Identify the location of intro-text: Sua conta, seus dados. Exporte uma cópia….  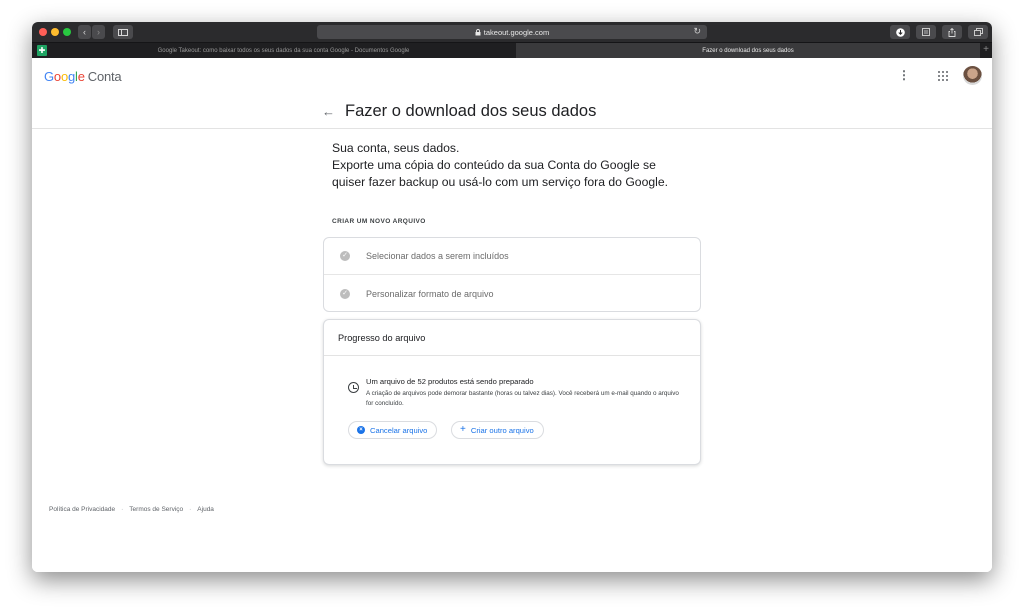
(522, 165).